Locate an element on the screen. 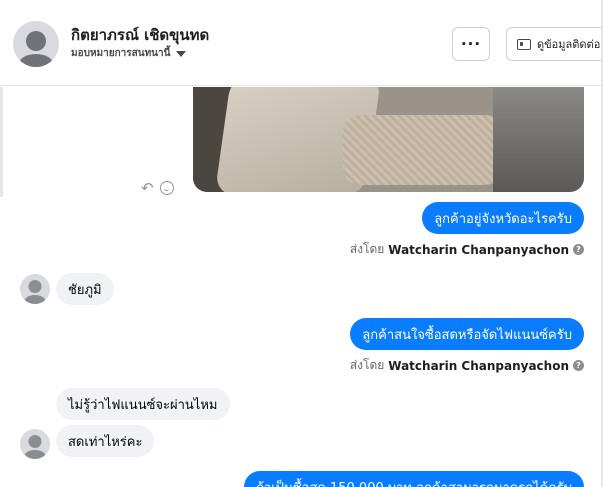  incoming-message: ไม่รู้ว่าไฟแนนซ์จะผ่านไหม is located at coordinates (143, 404).